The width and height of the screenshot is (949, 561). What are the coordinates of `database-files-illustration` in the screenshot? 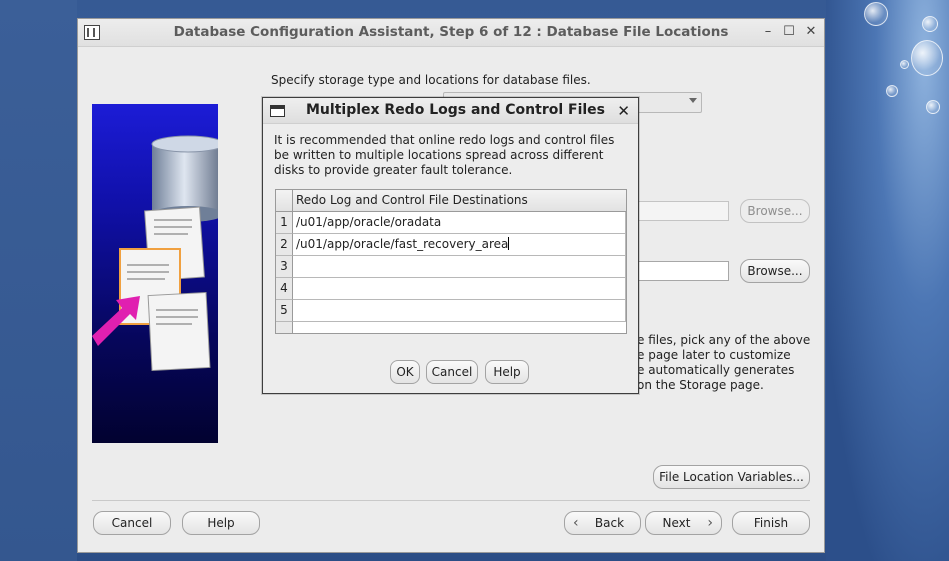 It's located at (155, 253).